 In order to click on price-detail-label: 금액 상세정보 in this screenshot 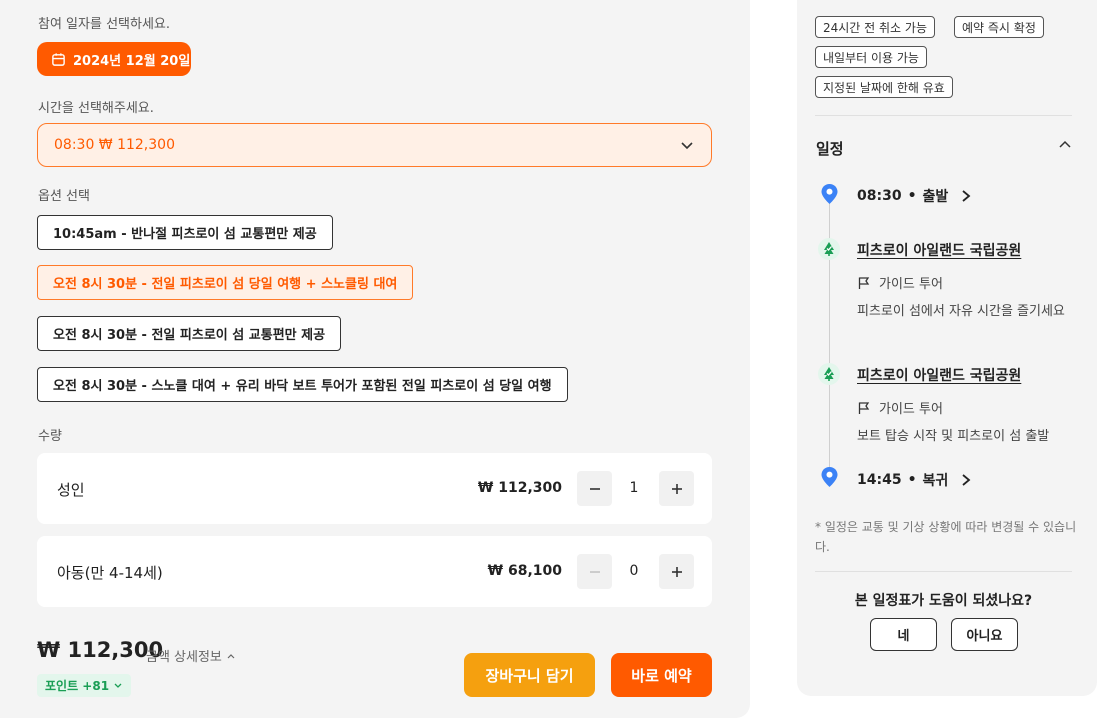, I will do `click(184, 657)`.